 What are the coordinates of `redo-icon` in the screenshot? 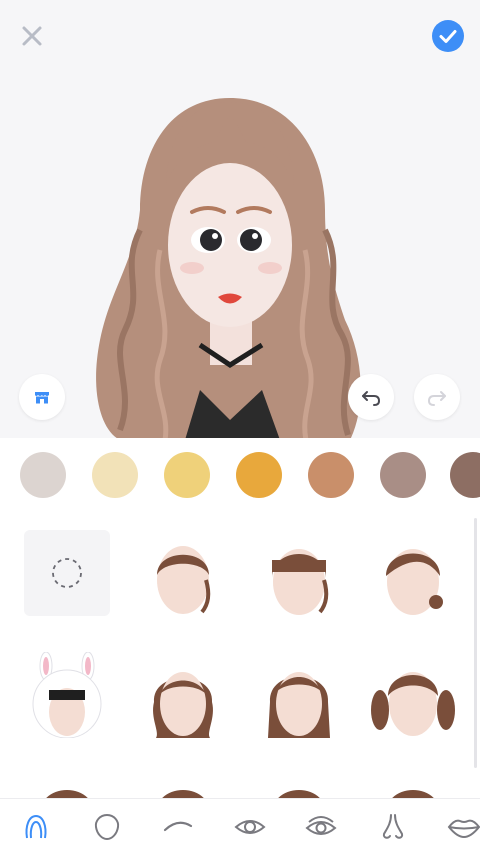 It's located at (436, 398).